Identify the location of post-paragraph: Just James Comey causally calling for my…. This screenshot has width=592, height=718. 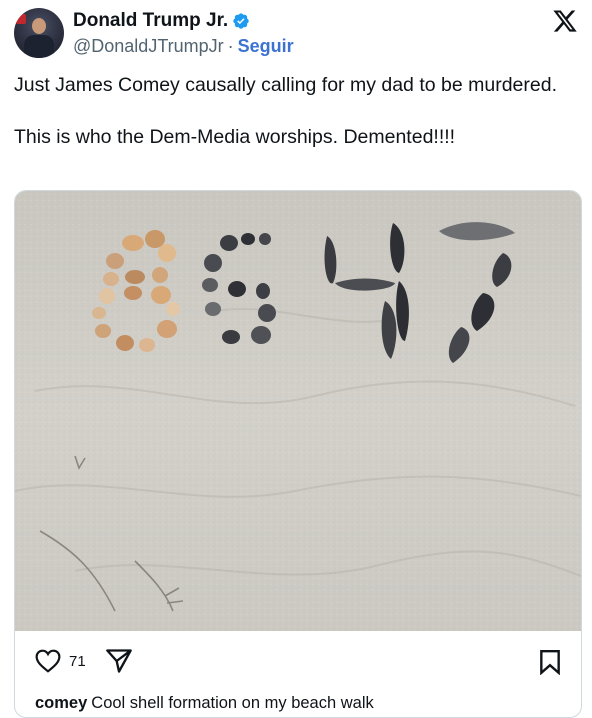
(285, 85).